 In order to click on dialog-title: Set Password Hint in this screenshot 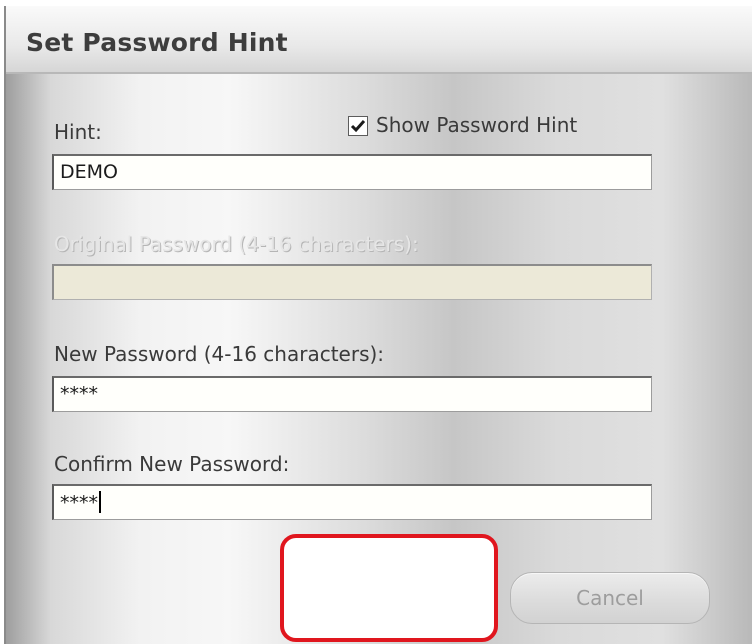, I will do `click(157, 42)`.